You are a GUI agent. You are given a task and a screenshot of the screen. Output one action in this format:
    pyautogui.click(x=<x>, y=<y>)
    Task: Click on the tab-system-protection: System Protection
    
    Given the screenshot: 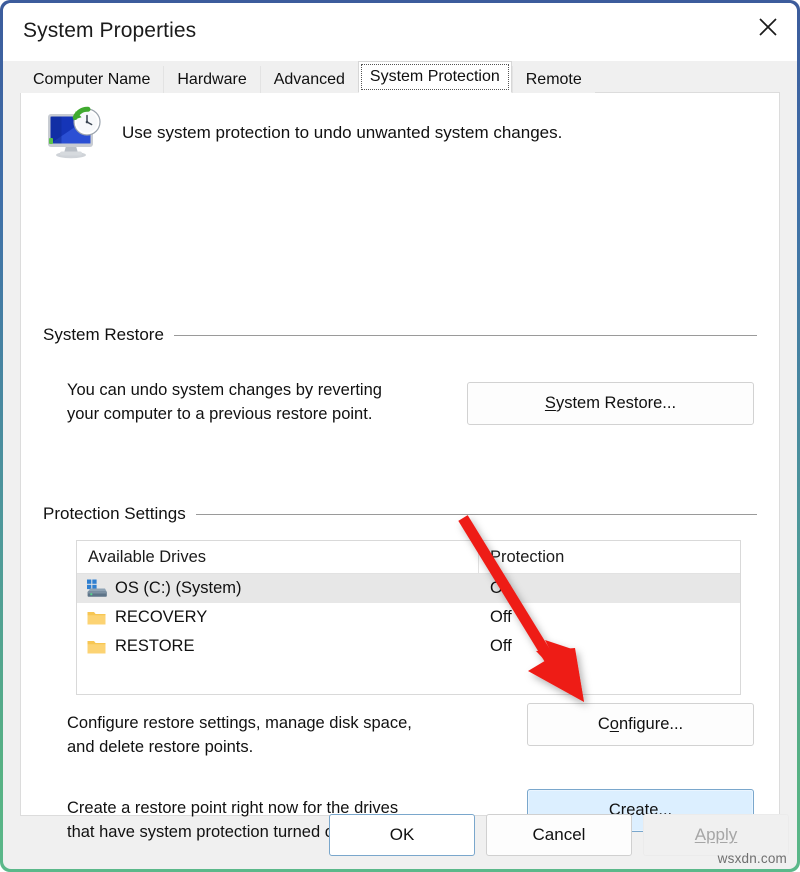 What is the action you would take?
    pyautogui.click(x=434, y=77)
    